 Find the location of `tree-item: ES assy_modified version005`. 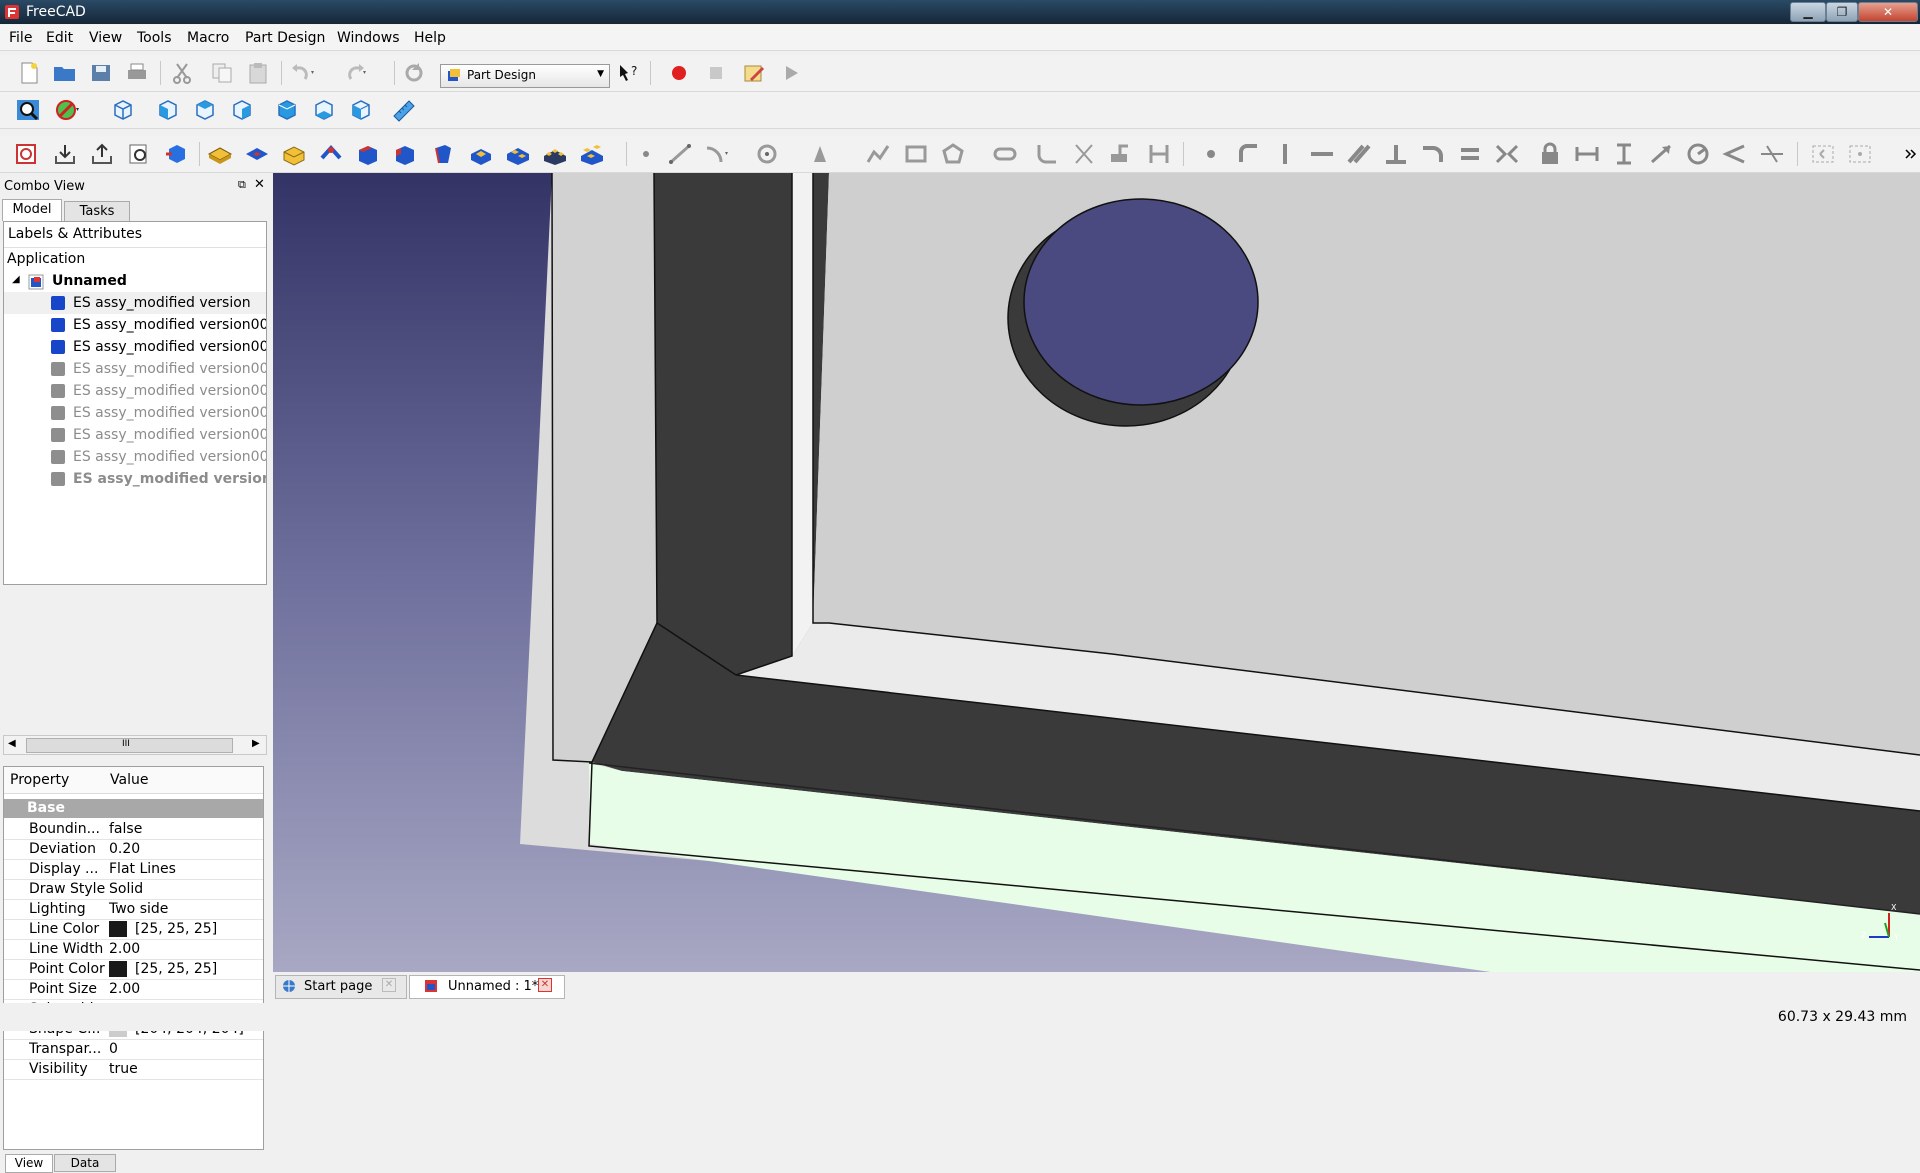

tree-item: ES assy_modified version005 is located at coordinates (135, 413).